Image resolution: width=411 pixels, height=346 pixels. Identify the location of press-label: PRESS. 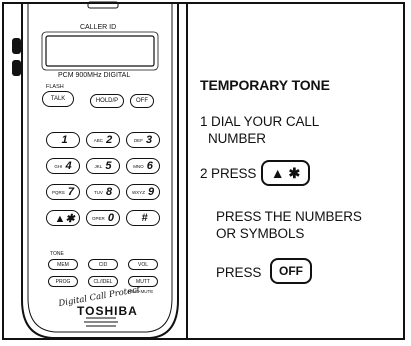
(239, 272).